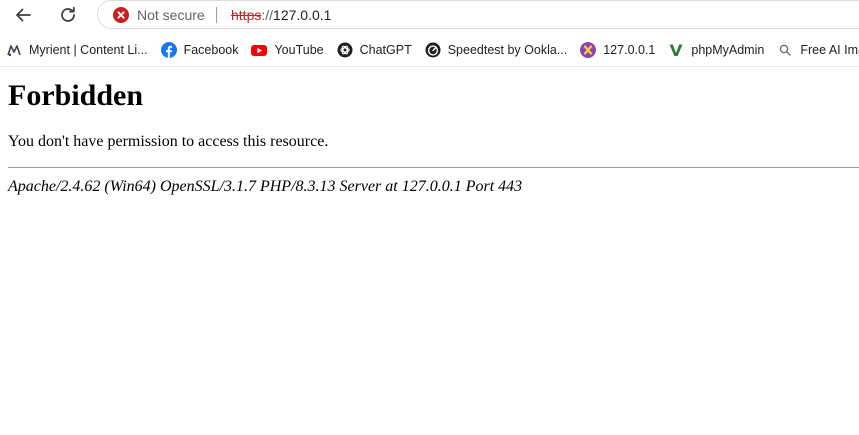  Describe the element at coordinates (728, 50) in the screenshot. I see `bookmark-label: phpMyAdmin` at that location.